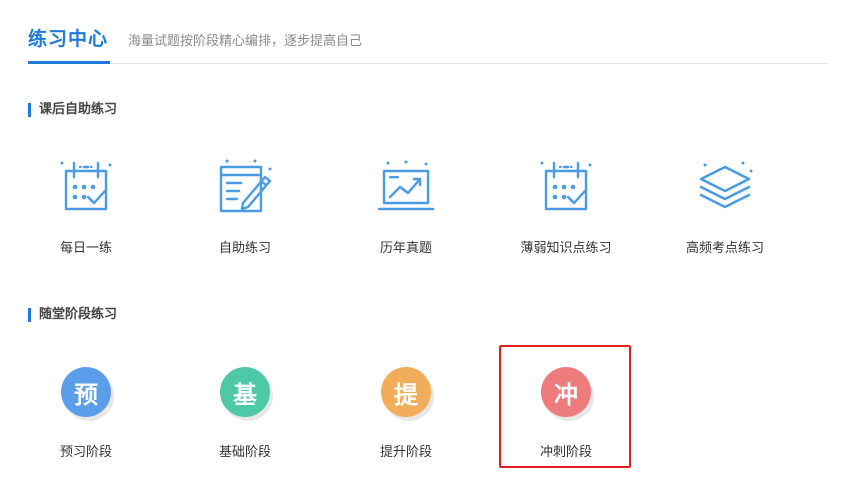 Image resolution: width=855 pixels, height=487 pixels. What do you see at coordinates (69, 62) in the screenshot?
I see `title-underline` at bounding box center [69, 62].